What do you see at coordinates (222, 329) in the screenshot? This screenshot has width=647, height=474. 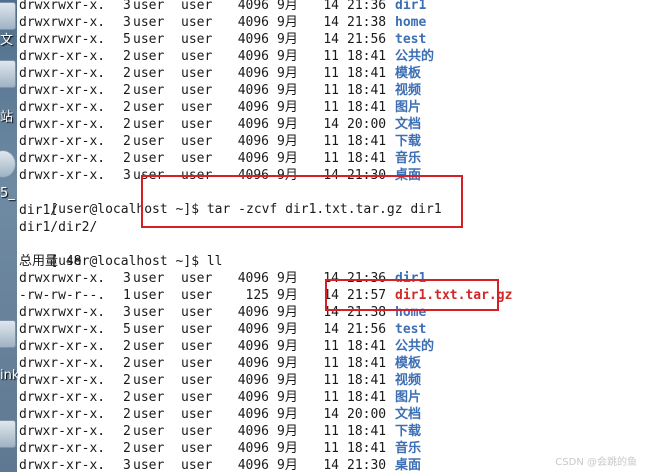 I see `listing-row: drwxrwxr-x. 5 user user 4096 9月 14 21:56 test` at bounding box center [222, 329].